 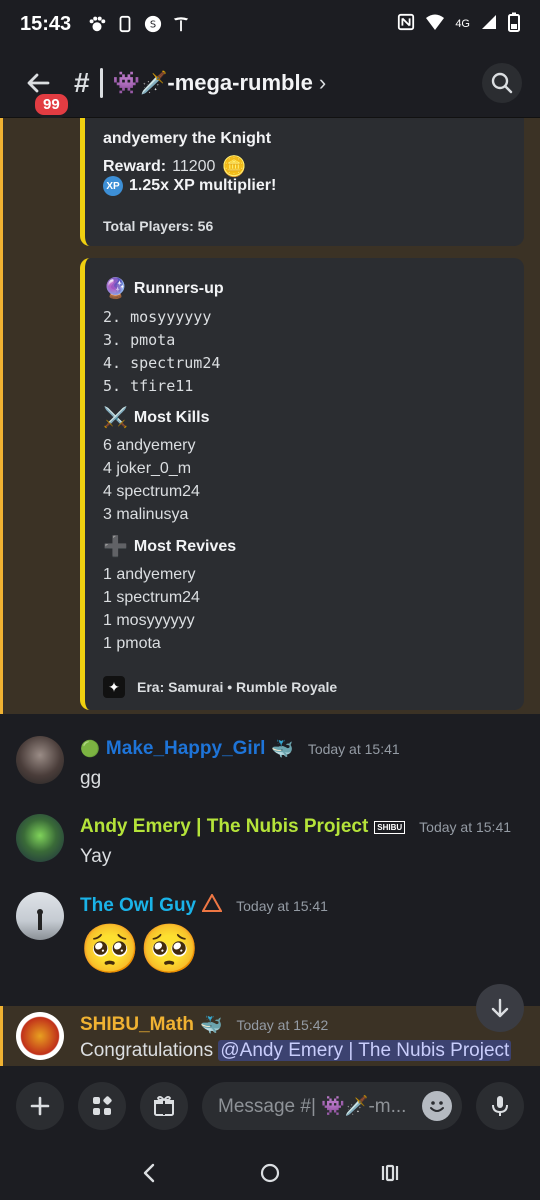 I want to click on list-item: 1 mosyyyyyy, so click(x=149, y=620).